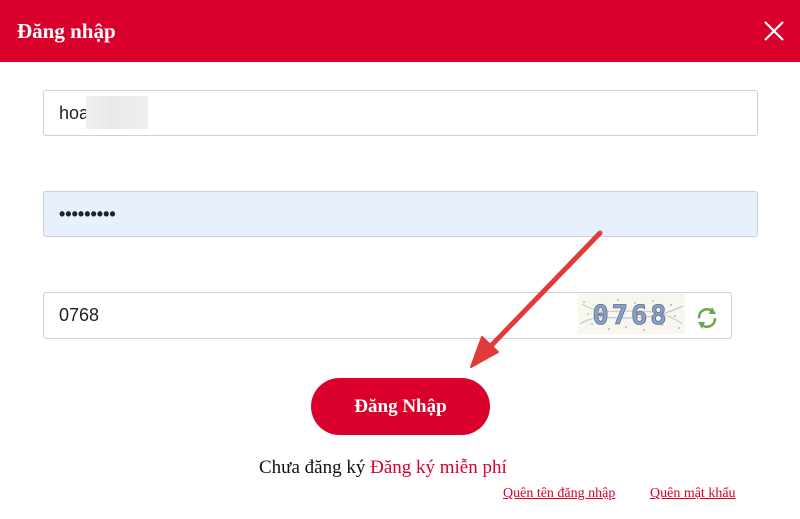 The height and width of the screenshot is (519, 800). Describe the element at coordinates (400, 406) in the screenshot. I see `login-button: Đăng Nhập` at that location.